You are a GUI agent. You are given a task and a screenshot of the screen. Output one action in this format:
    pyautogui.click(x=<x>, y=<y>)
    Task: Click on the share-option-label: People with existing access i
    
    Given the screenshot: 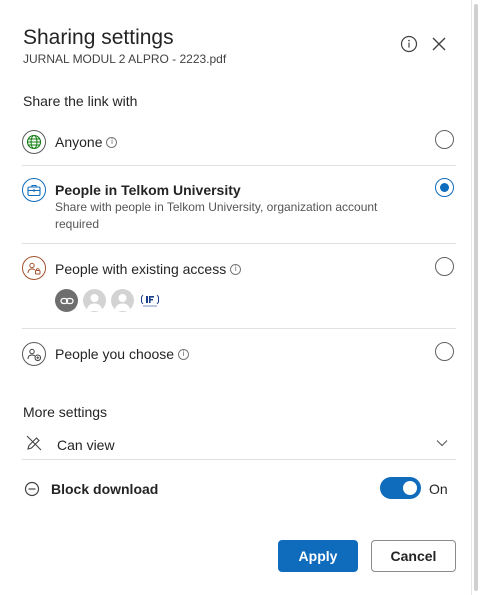 What is the action you would take?
    pyautogui.click(x=148, y=269)
    